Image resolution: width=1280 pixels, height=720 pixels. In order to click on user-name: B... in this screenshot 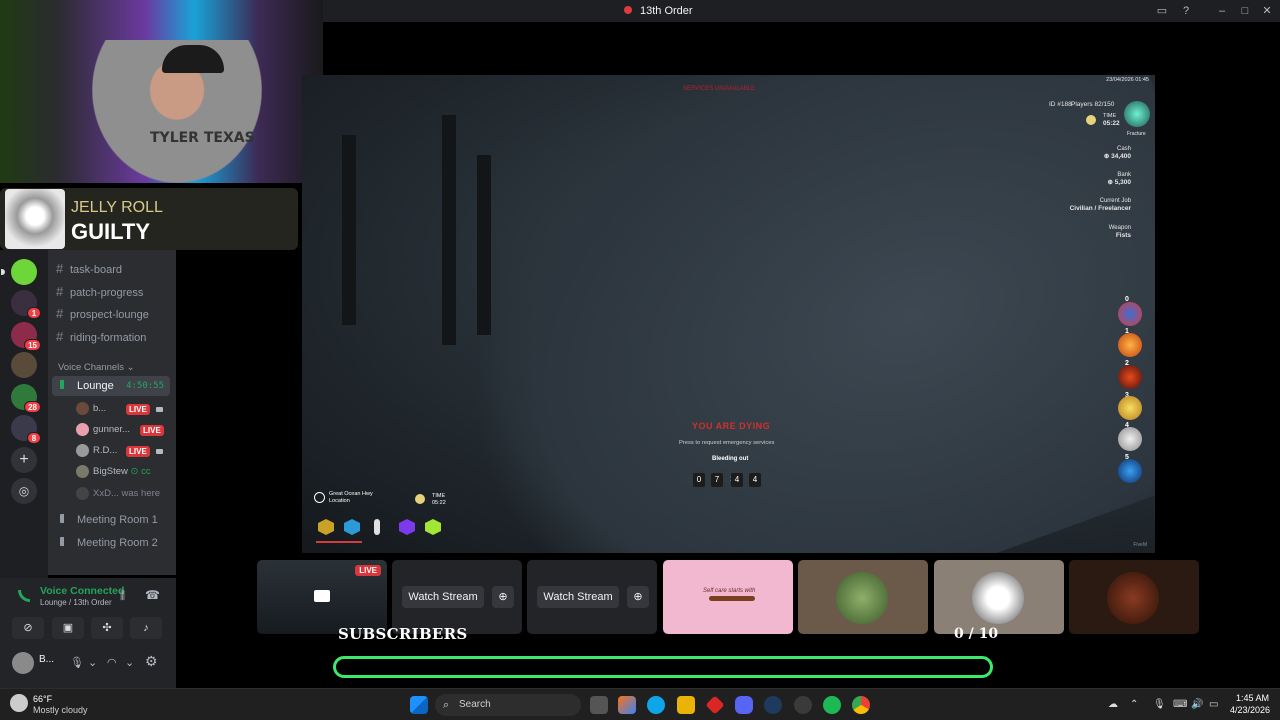, I will do `click(46, 659)`.